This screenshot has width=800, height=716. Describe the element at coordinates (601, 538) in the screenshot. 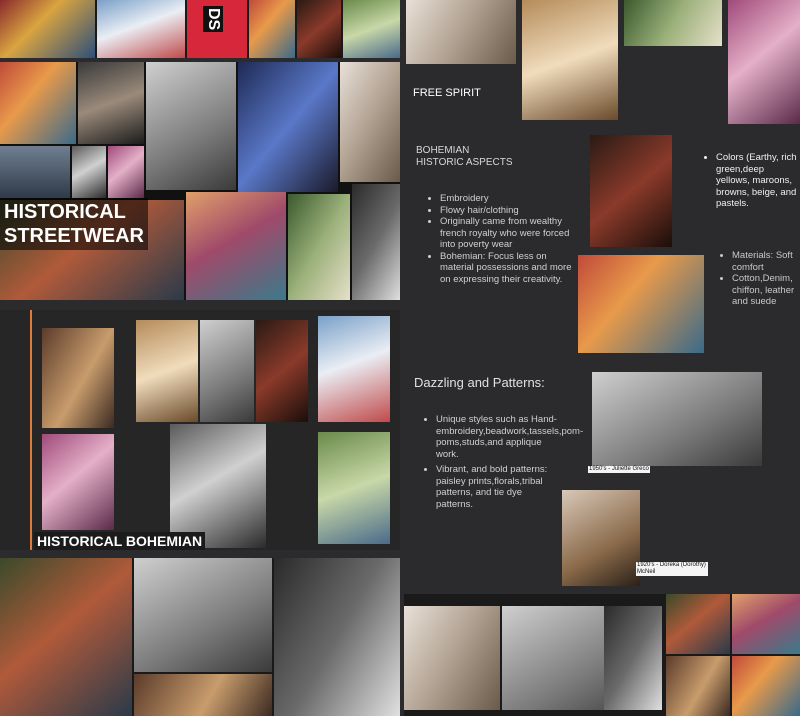

I see `photo-dorothy-mcneil` at that location.